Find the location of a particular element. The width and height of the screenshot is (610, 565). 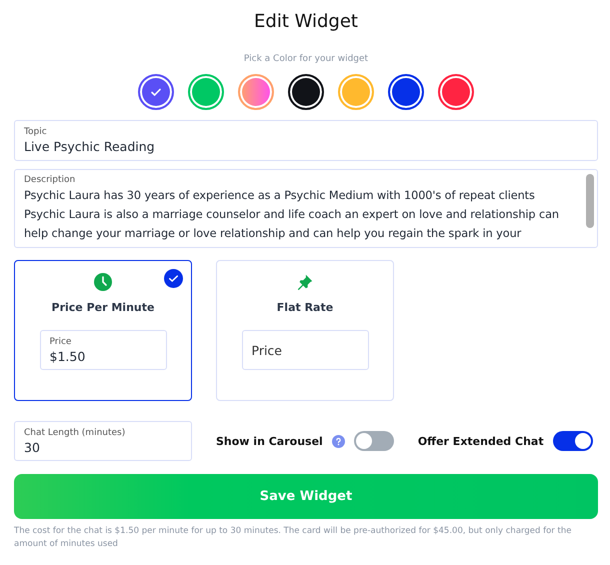

page-title: Edit Widget is located at coordinates (306, 22).